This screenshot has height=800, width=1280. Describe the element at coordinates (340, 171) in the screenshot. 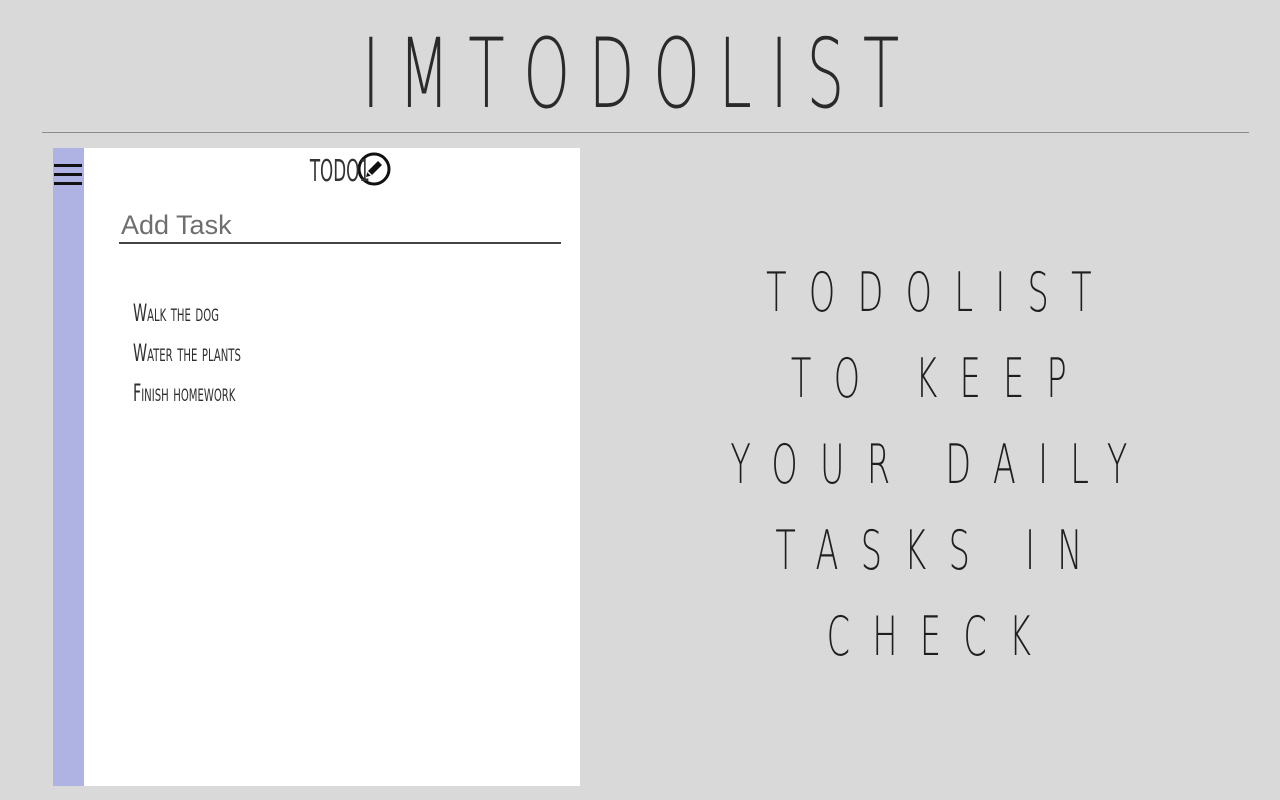

I see `list-name: TODO1` at that location.